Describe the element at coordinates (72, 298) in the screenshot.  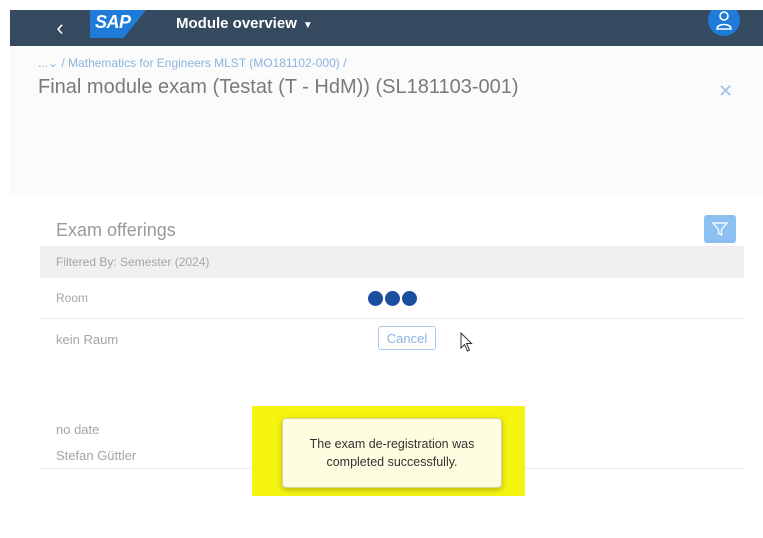
I see `column-header-room: Room` at that location.